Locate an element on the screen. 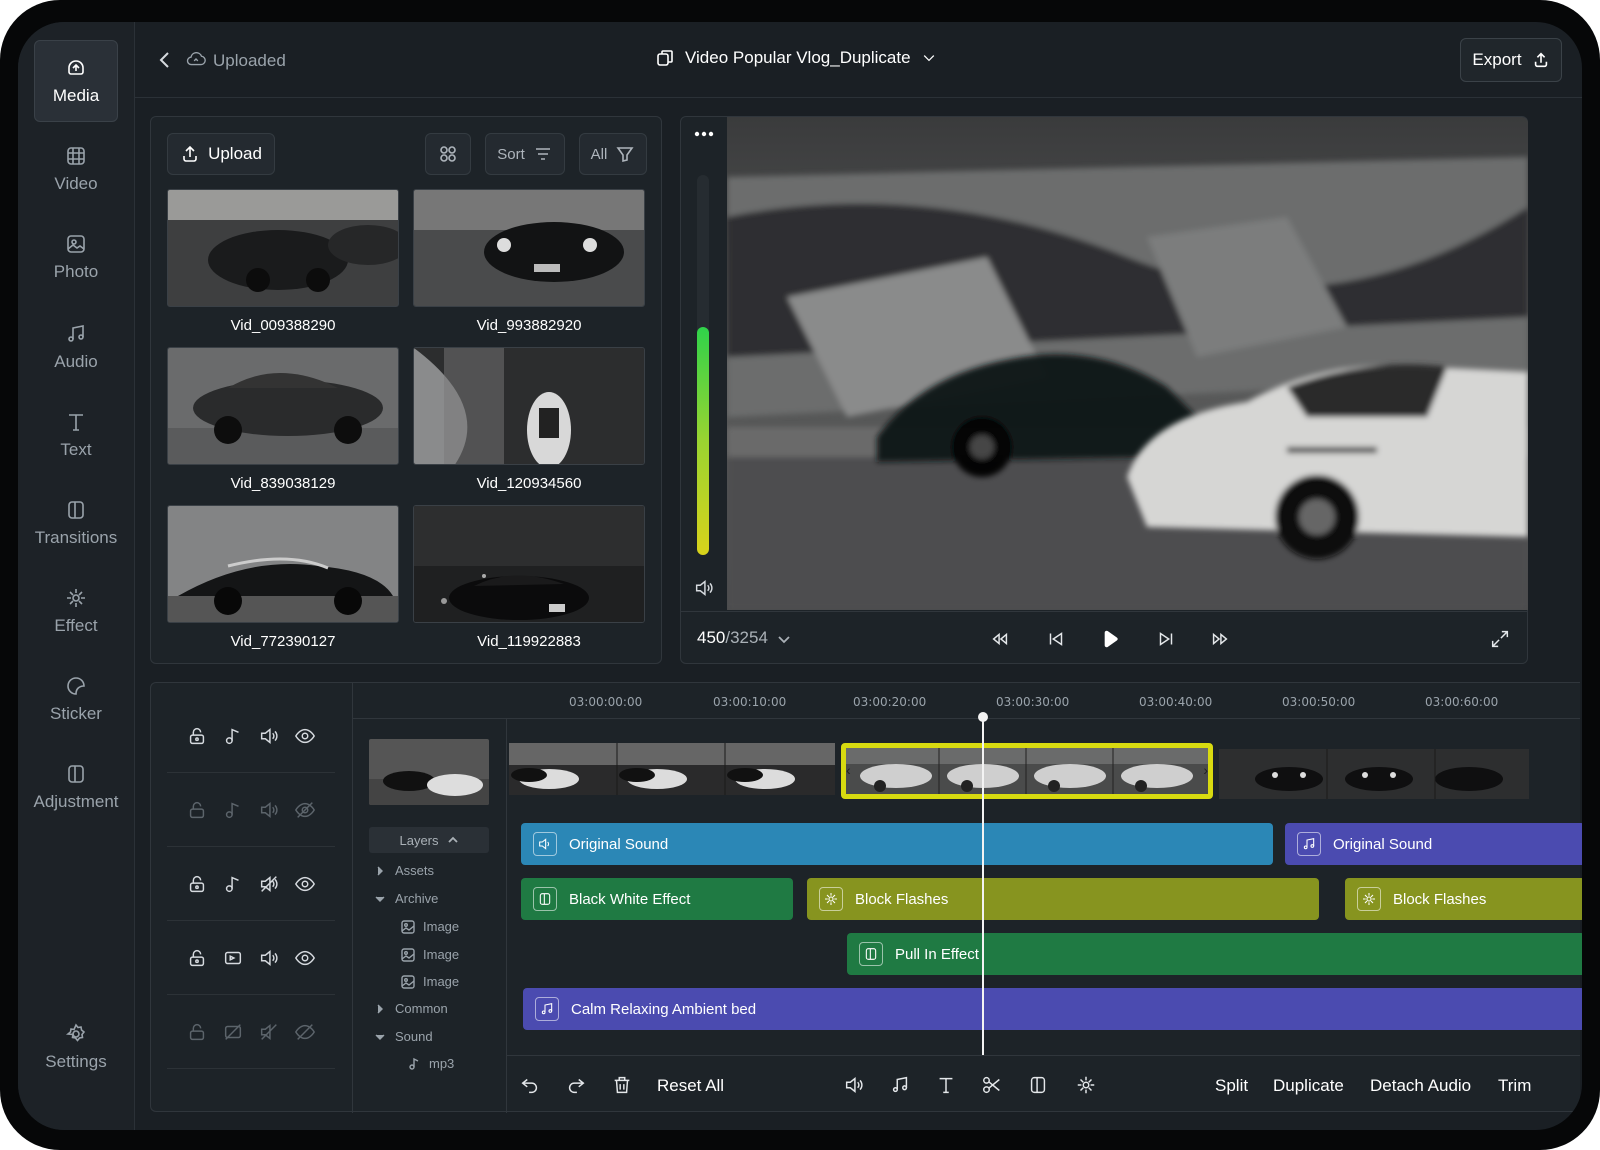  photo-icon is located at coordinates (76, 244).